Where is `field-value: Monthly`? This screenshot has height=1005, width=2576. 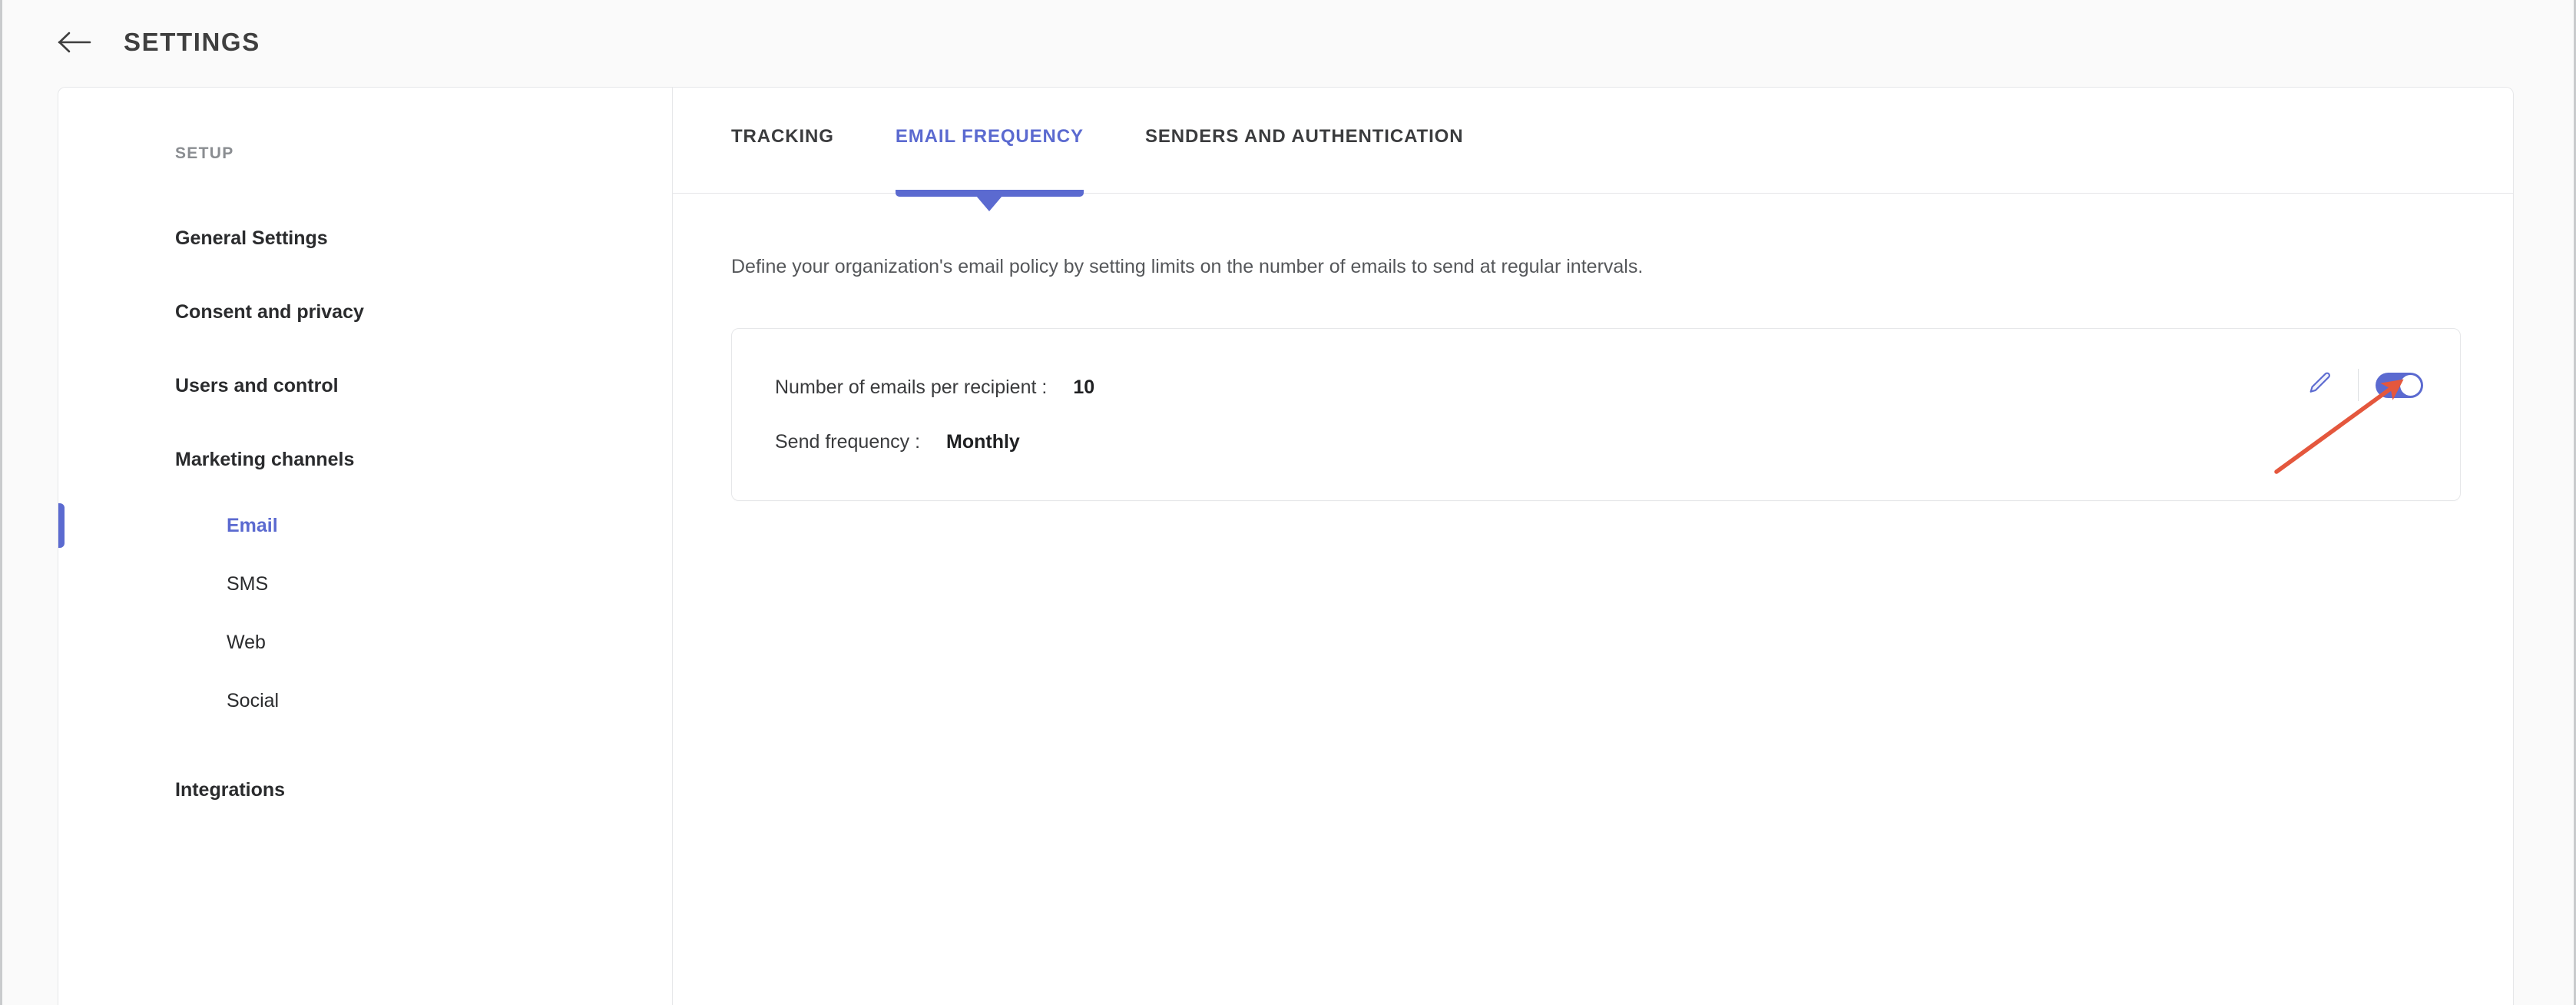 field-value: Monthly is located at coordinates (983, 441).